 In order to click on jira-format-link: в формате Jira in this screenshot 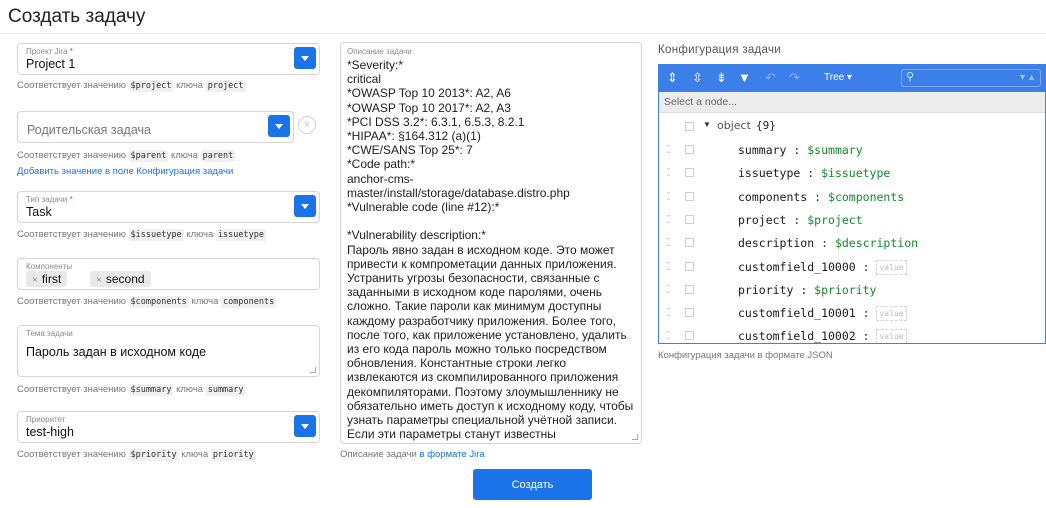, I will do `click(452, 454)`.